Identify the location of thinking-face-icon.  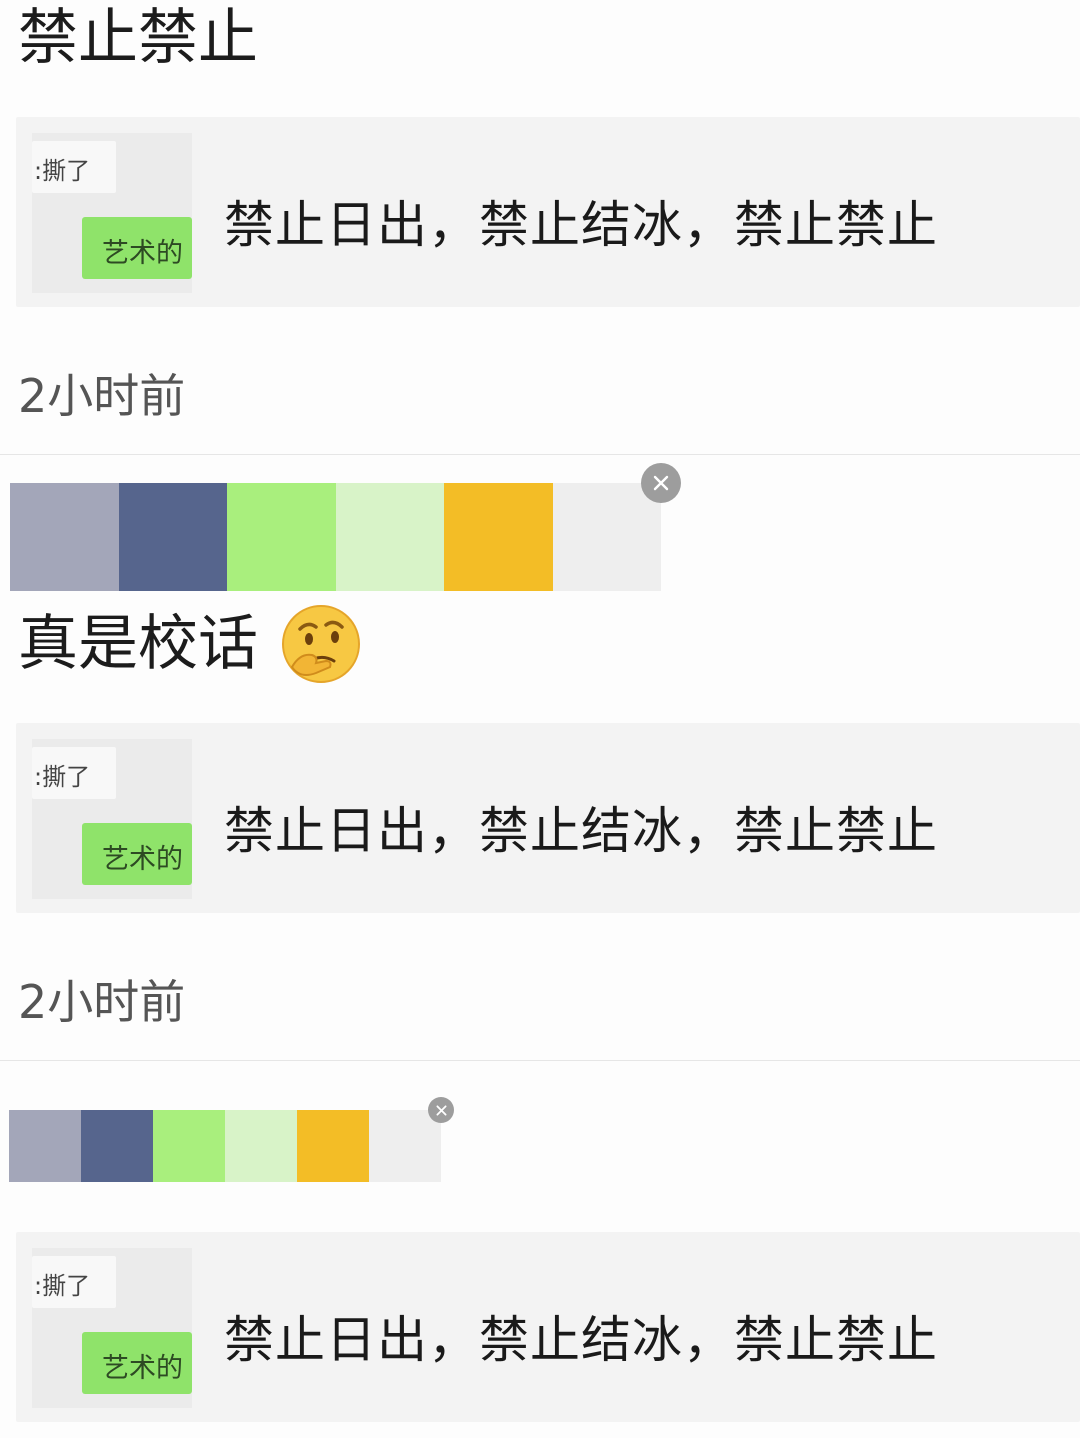
(321, 644).